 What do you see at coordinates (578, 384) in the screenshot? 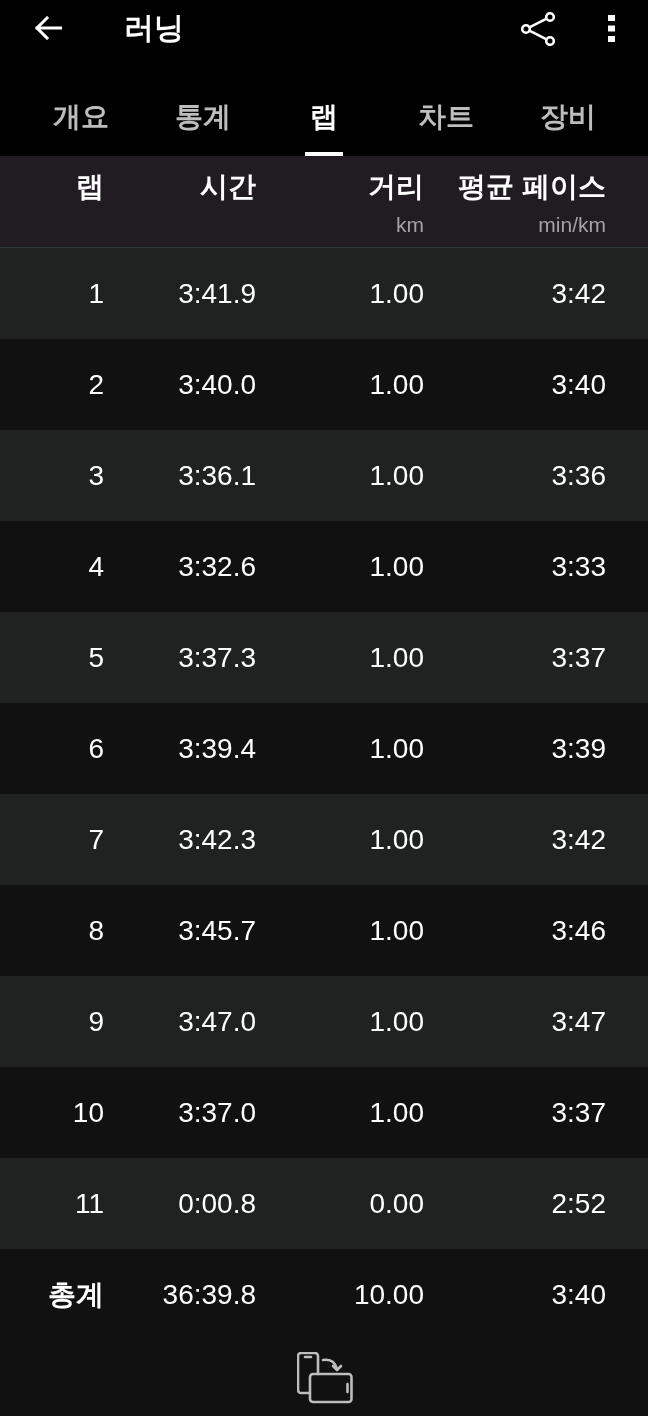
I see `table-cell: 3:40` at bounding box center [578, 384].